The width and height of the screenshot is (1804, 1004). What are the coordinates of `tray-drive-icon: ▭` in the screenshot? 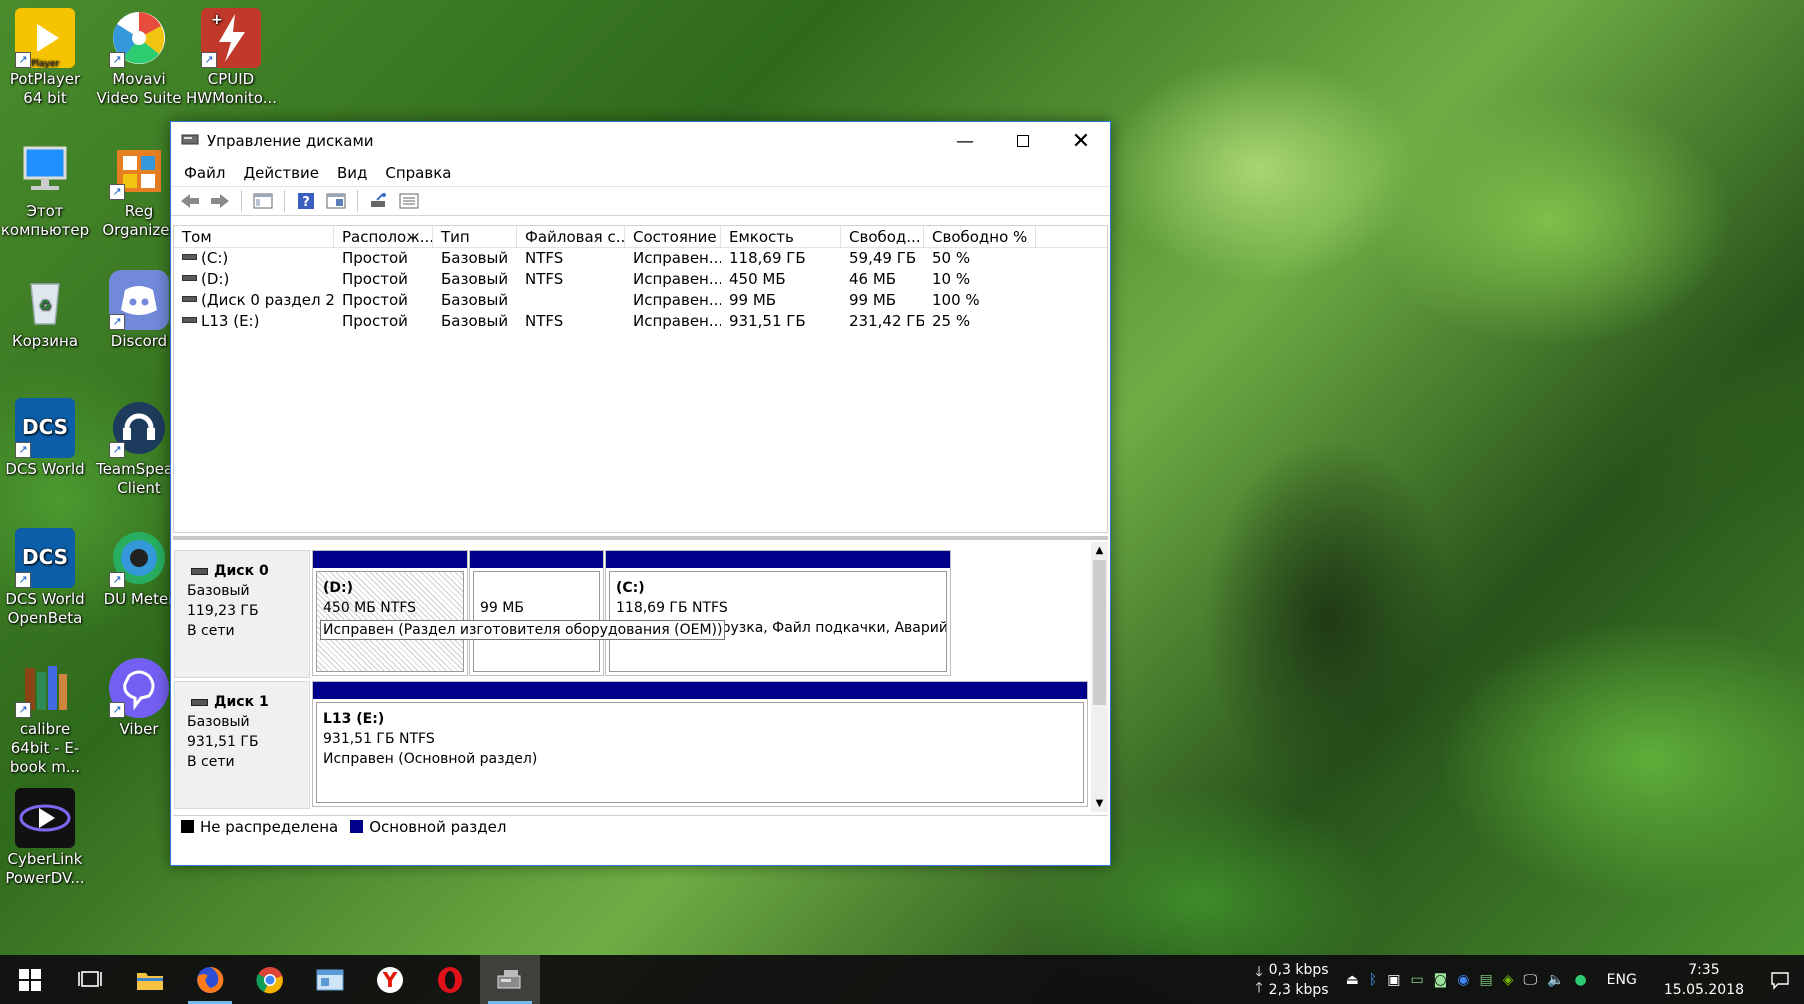 It's located at (1416, 980).